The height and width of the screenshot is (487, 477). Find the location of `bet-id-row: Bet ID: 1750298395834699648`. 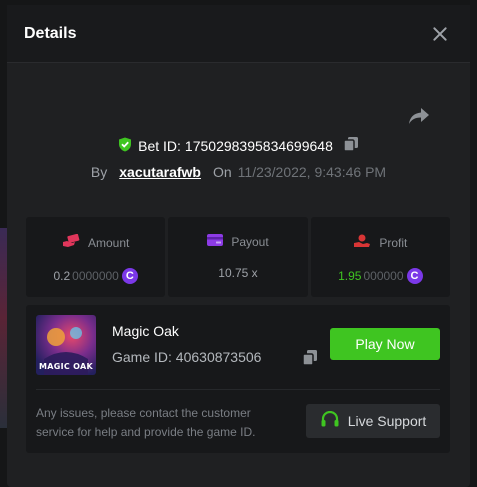

bet-id-row: Bet ID: 1750298395834699648 is located at coordinates (238, 145).